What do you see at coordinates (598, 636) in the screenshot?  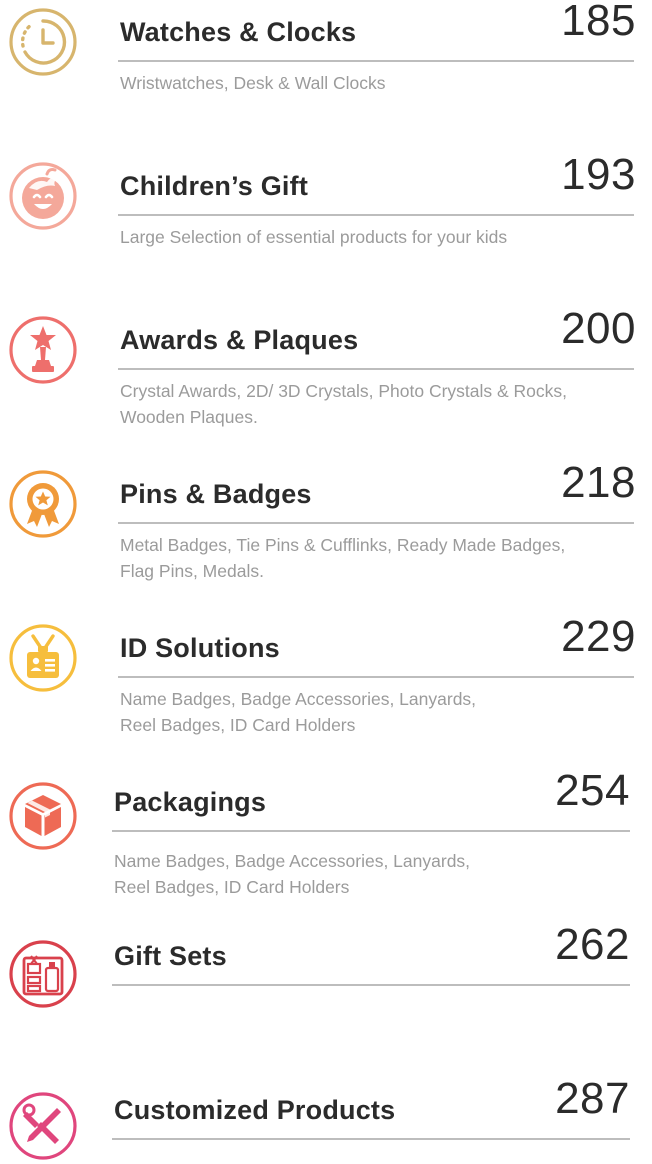 I see `entry-page-number: 229` at bounding box center [598, 636].